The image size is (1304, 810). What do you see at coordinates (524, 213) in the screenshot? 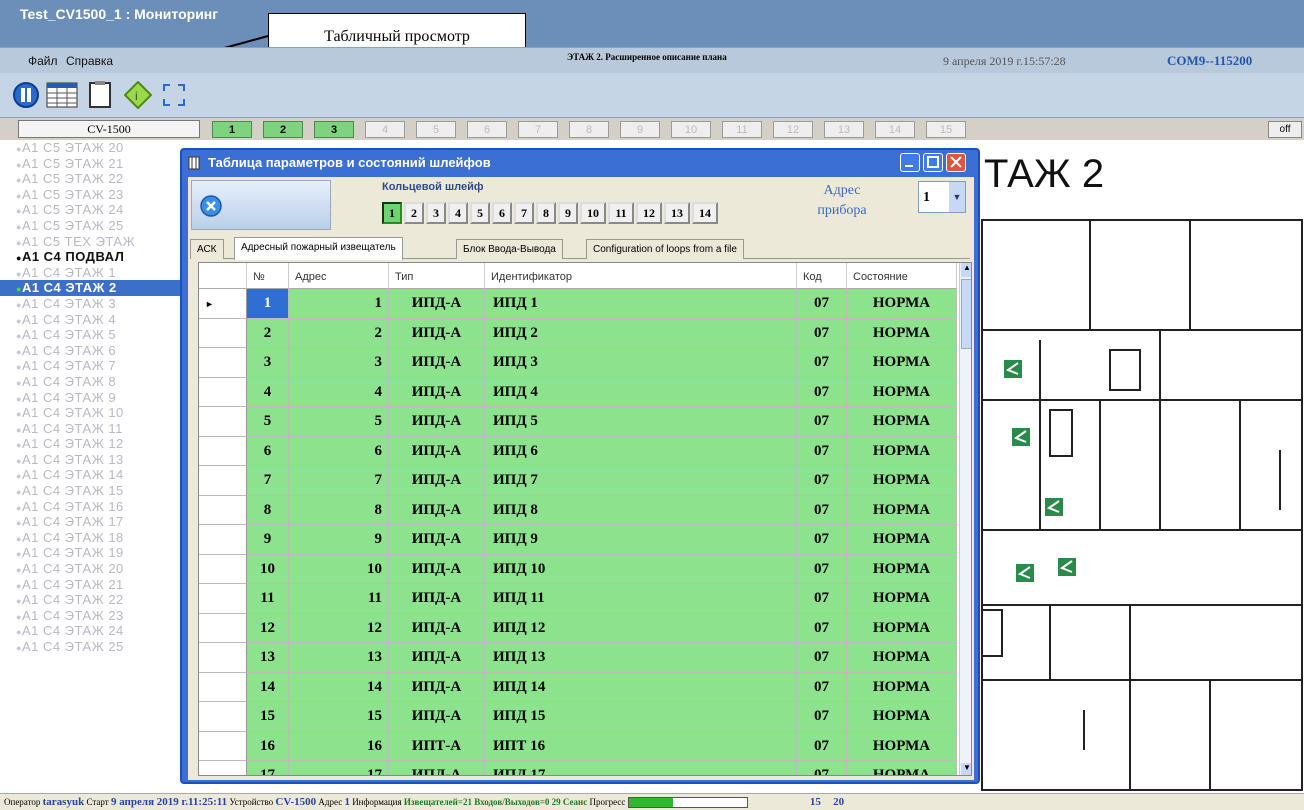
I see `loop-button-7: 7` at bounding box center [524, 213].